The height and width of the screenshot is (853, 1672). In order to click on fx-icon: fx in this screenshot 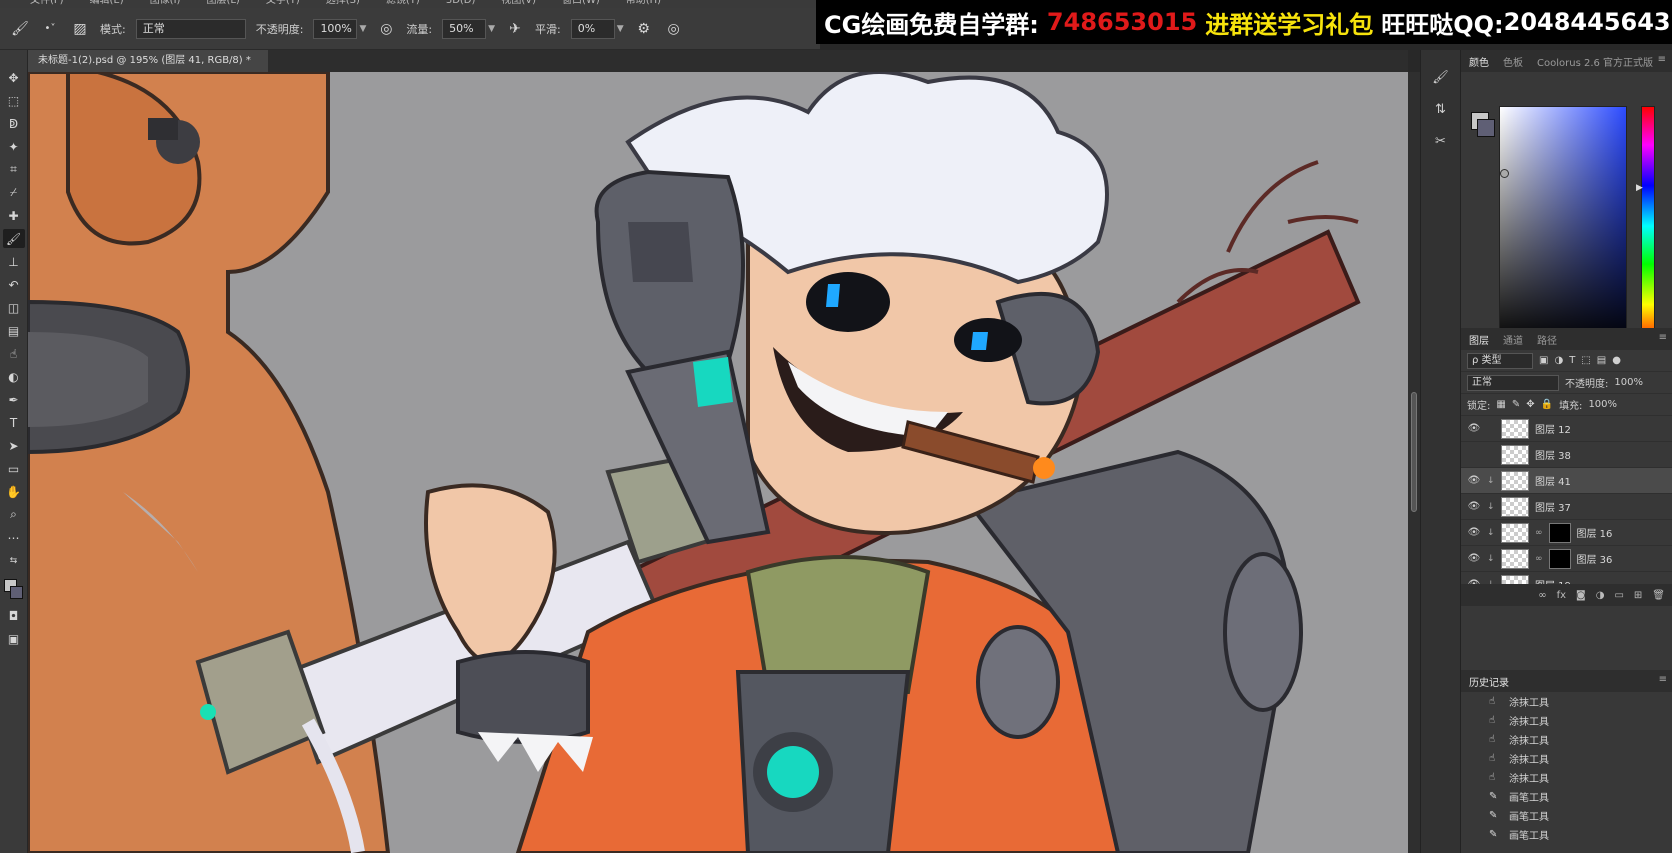, I will do `click(1561, 595)`.